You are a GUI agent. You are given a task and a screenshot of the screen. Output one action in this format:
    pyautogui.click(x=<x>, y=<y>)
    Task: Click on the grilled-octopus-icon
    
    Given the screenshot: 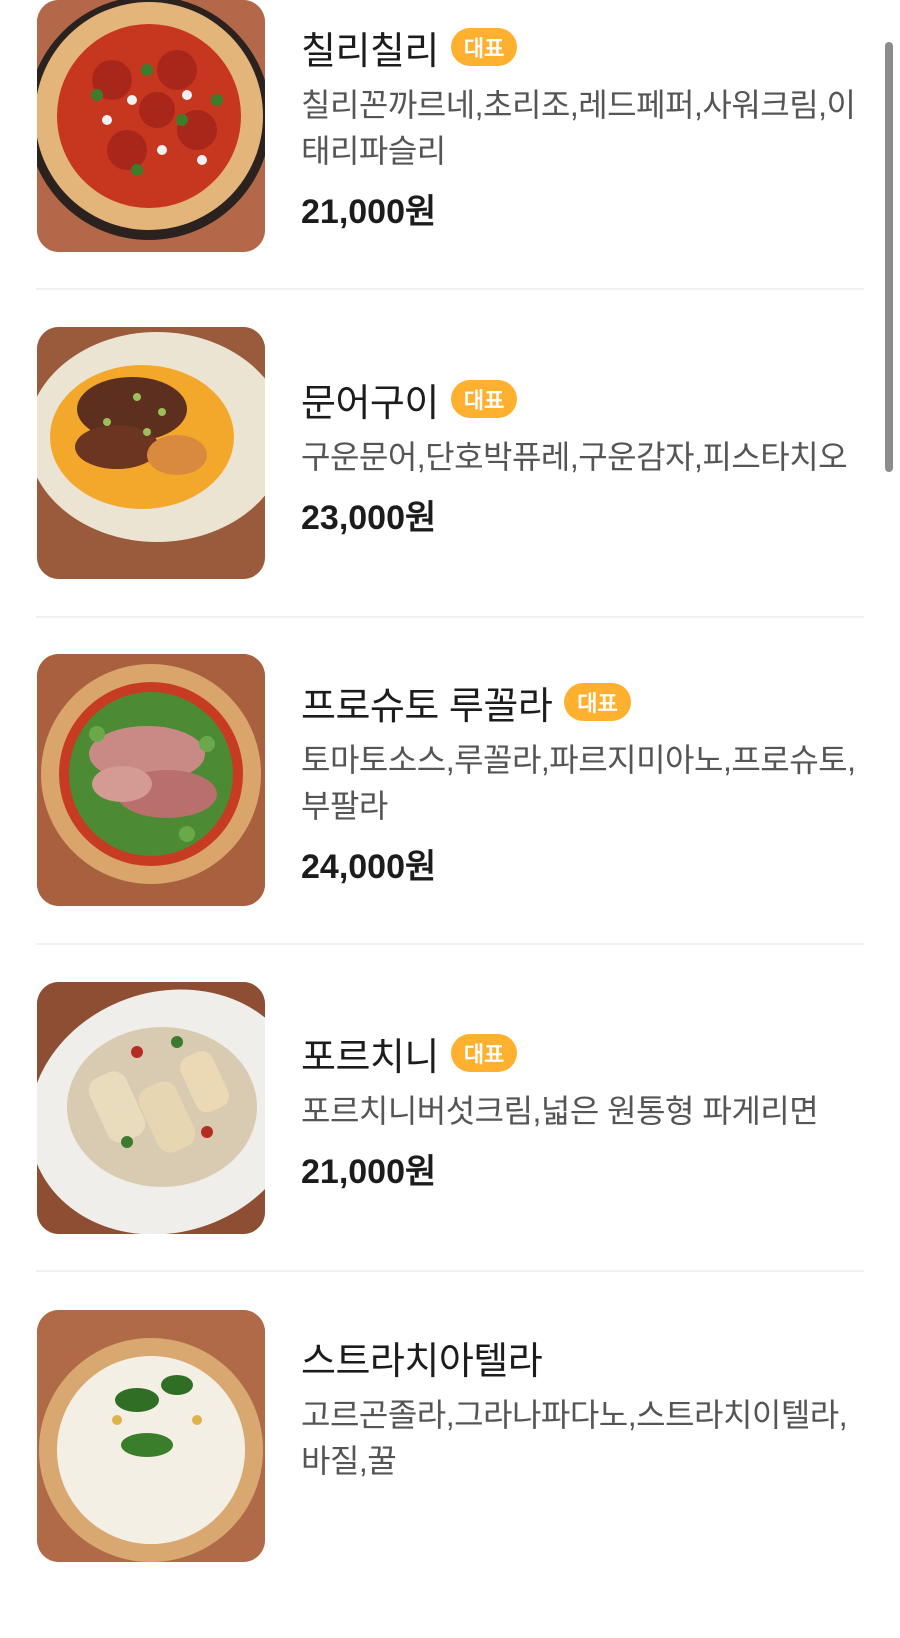 What is the action you would take?
    pyautogui.click(x=151, y=453)
    